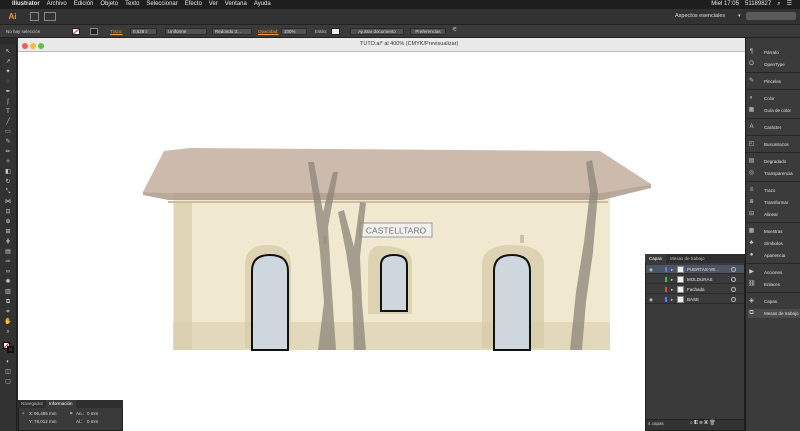 This screenshot has width=800, height=431. What do you see at coordinates (771, 16) in the screenshot?
I see `search-input` at bounding box center [771, 16].